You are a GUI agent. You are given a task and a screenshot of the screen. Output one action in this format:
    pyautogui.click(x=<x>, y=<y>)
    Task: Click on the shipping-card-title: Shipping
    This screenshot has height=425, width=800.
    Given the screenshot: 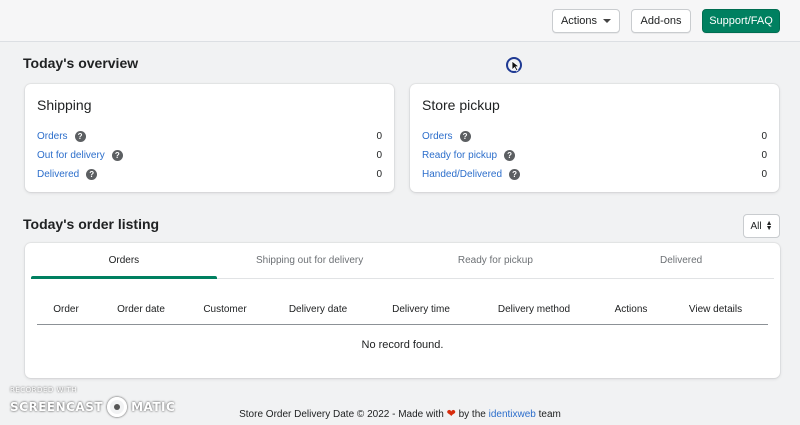 What is the action you would take?
    pyautogui.click(x=64, y=105)
    